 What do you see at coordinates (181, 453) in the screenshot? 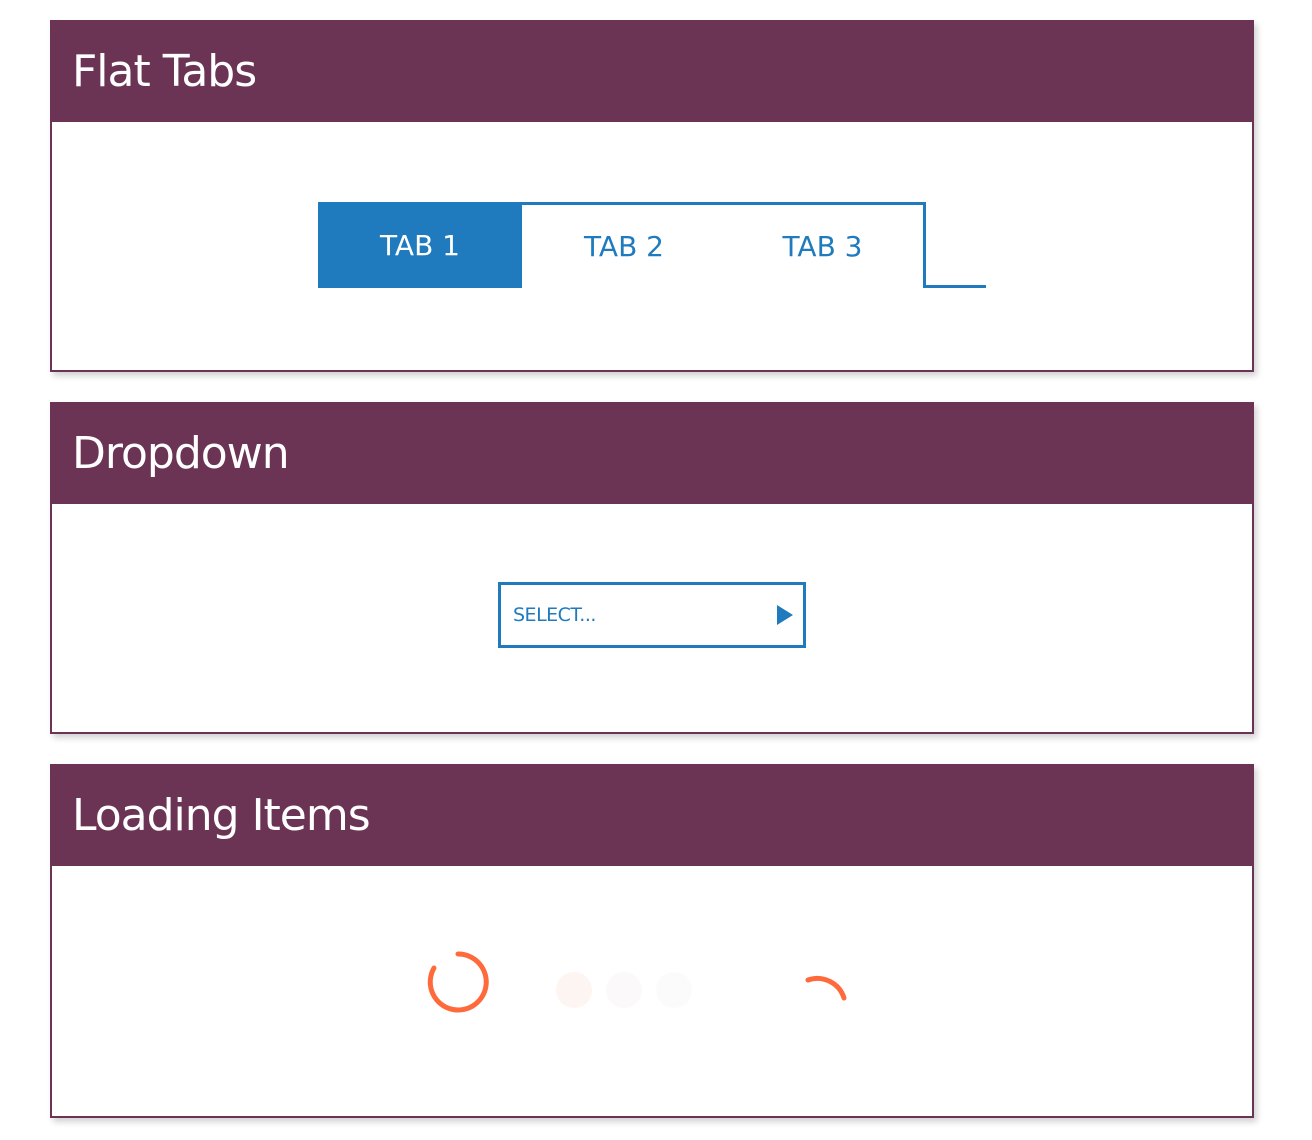
I see `panel-title: Dropdown` at bounding box center [181, 453].